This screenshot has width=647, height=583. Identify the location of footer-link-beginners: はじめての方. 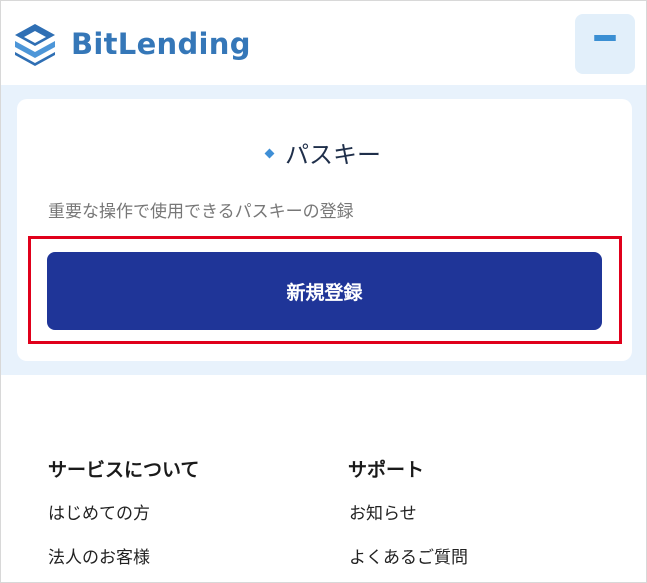
(99, 511).